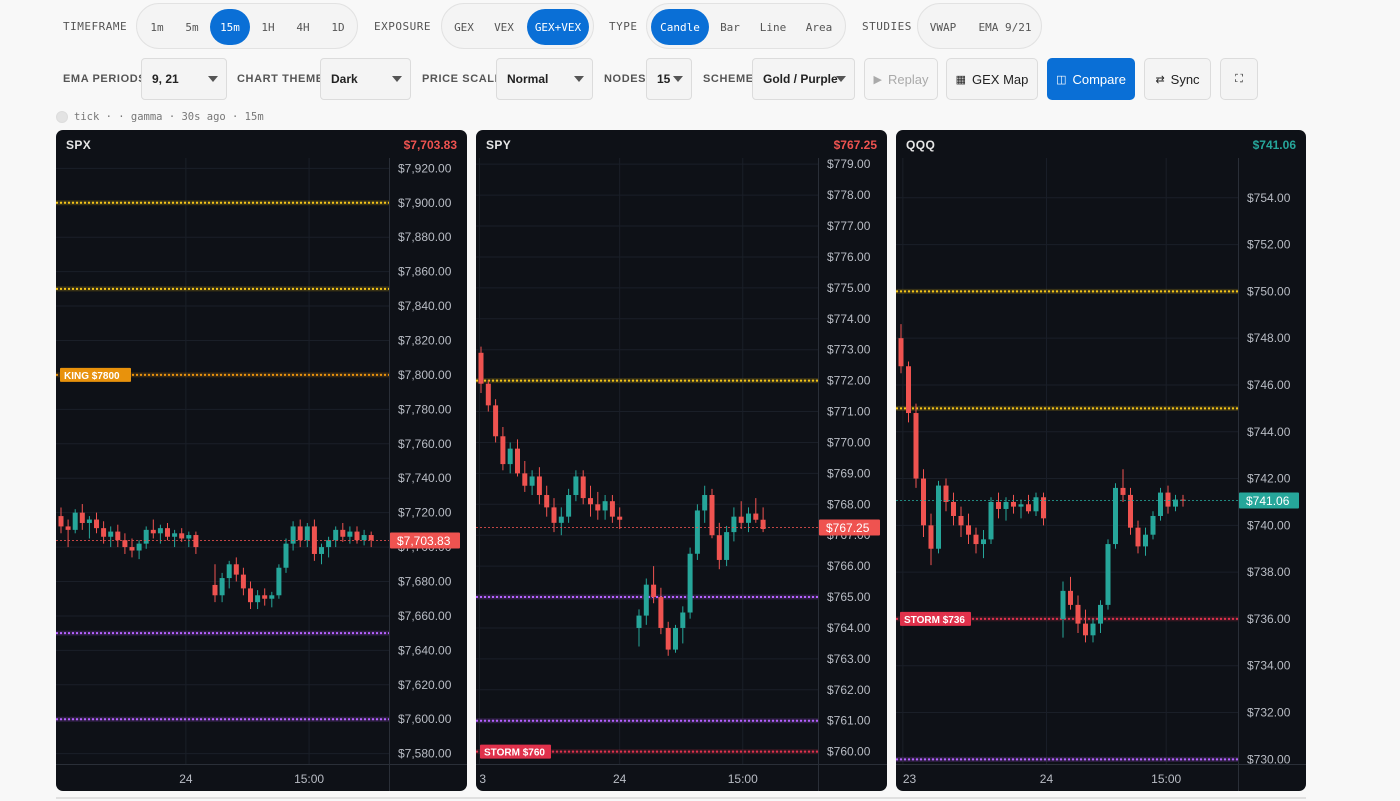 The width and height of the screenshot is (1400, 801). I want to click on price-scale-select: Normal, so click(544, 79).